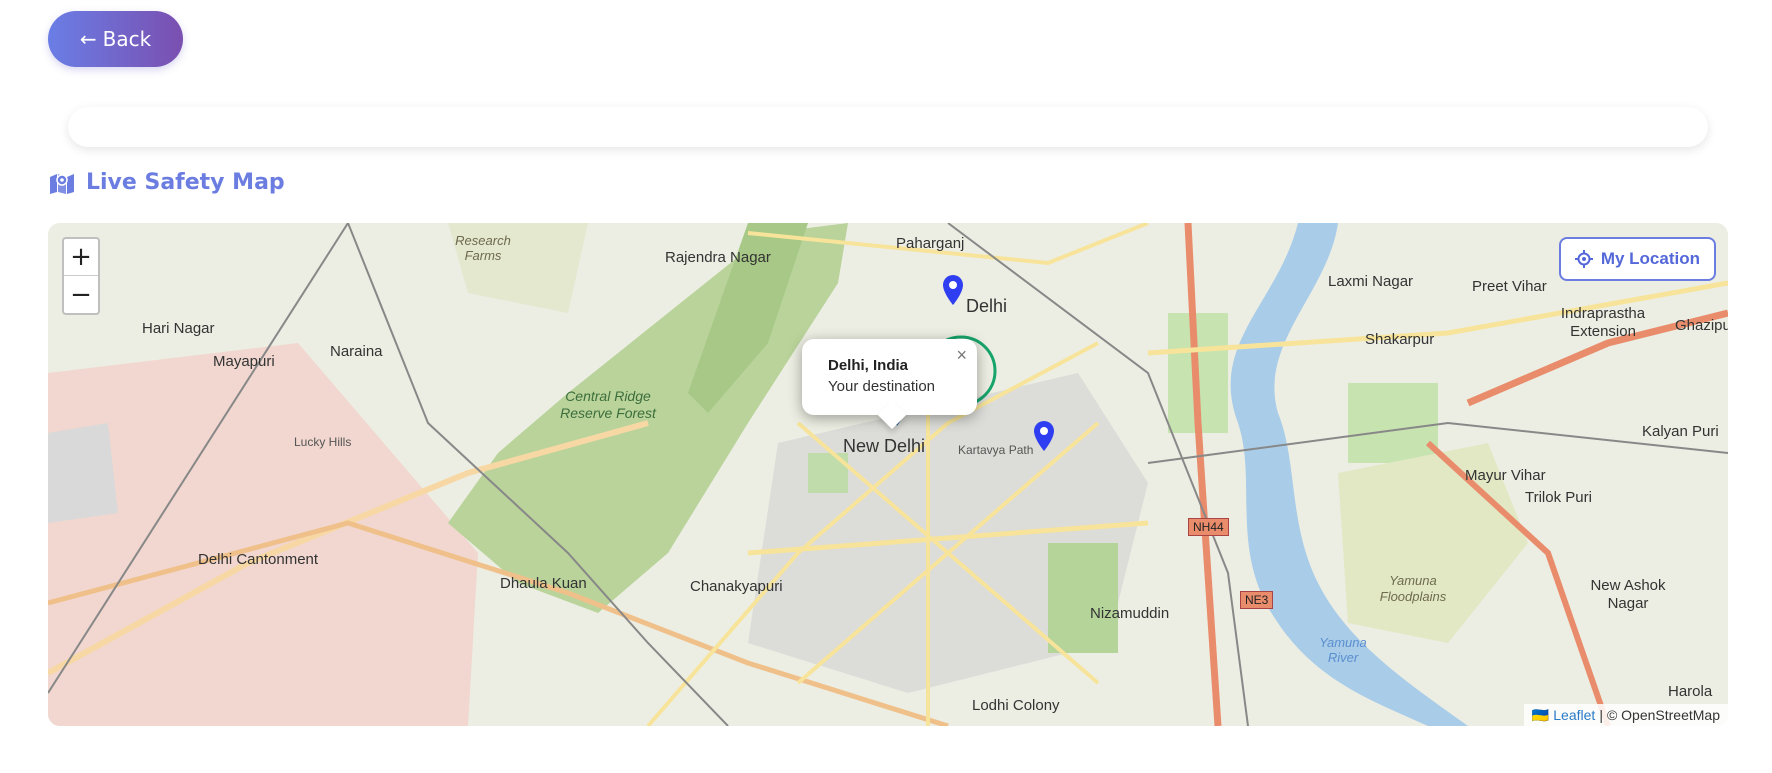 This screenshot has width=1772, height=773. I want to click on label-trilok-puri: Trilok Puri, so click(1558, 497).